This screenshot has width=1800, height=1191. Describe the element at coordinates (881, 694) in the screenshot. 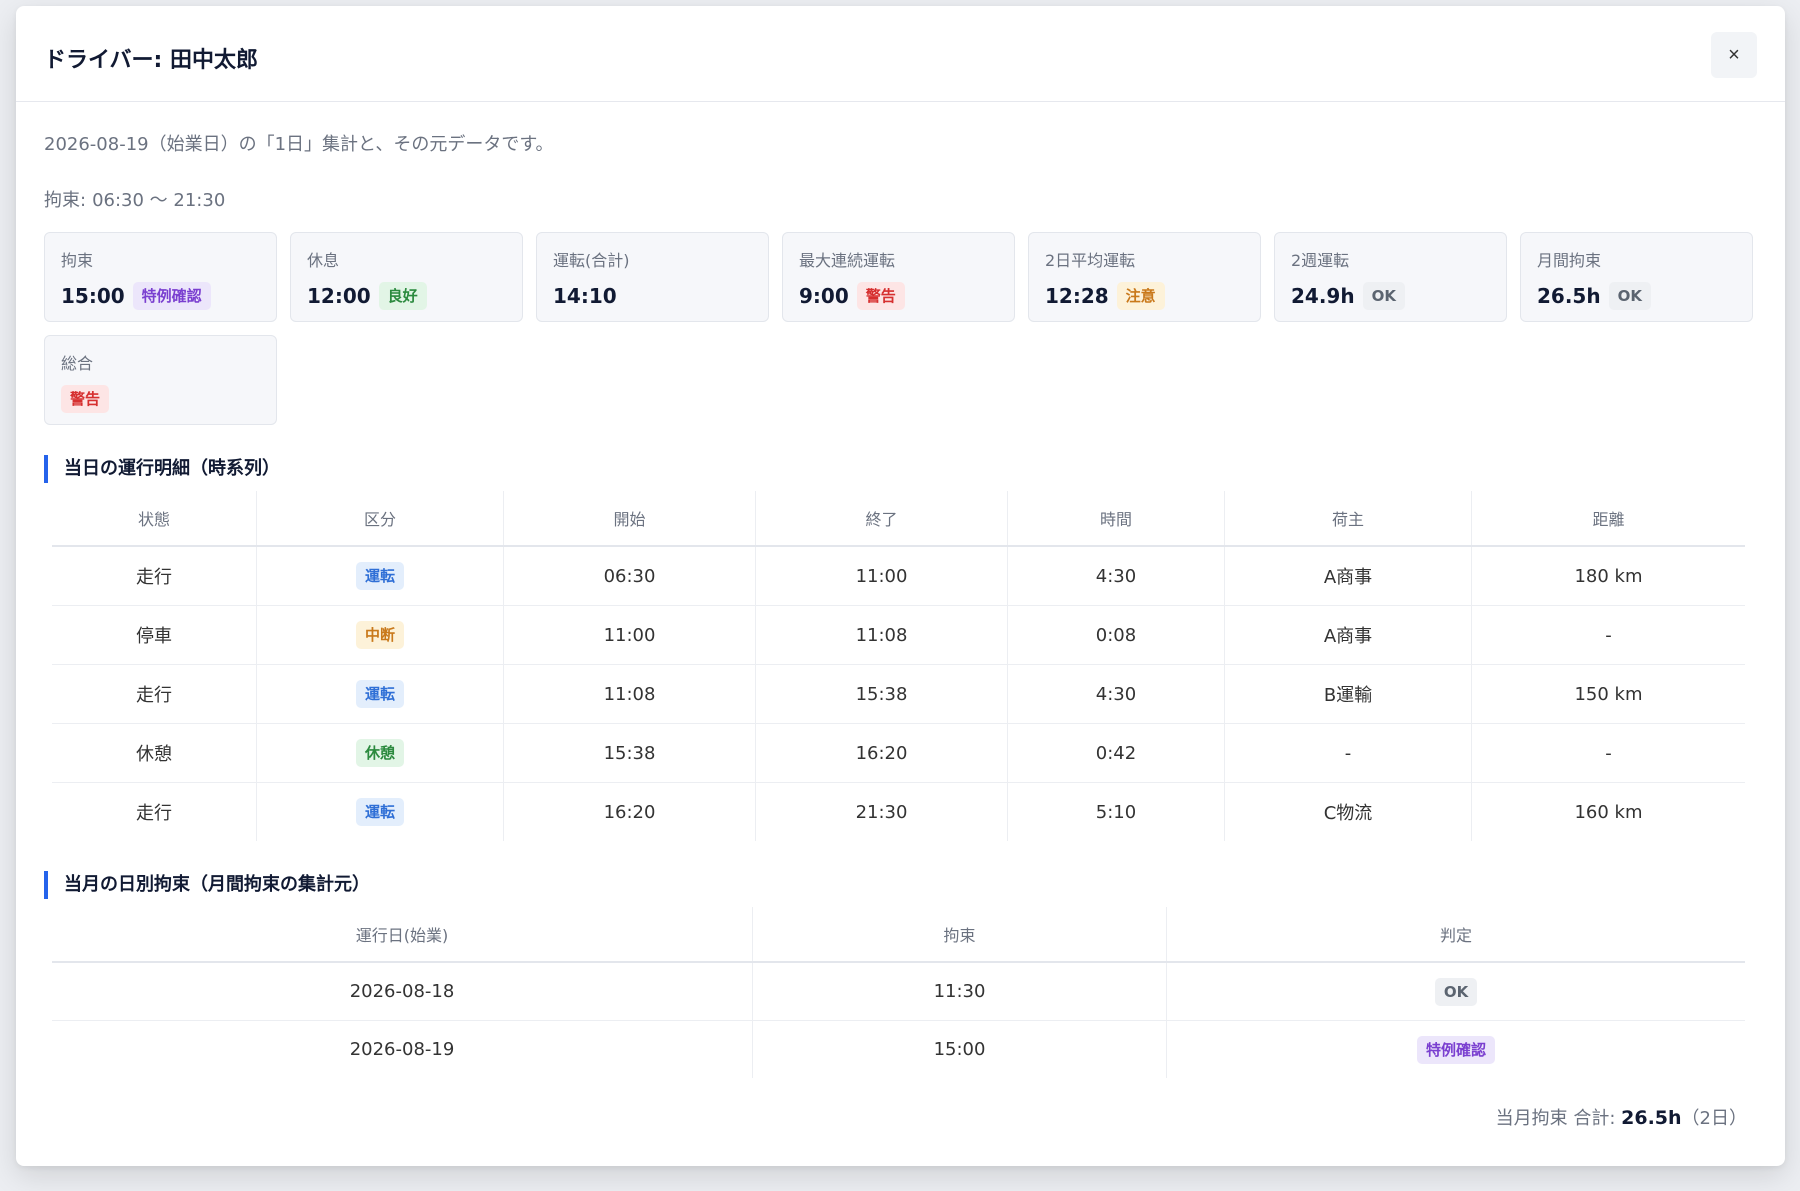

I see `end-cell: 15:38` at that location.